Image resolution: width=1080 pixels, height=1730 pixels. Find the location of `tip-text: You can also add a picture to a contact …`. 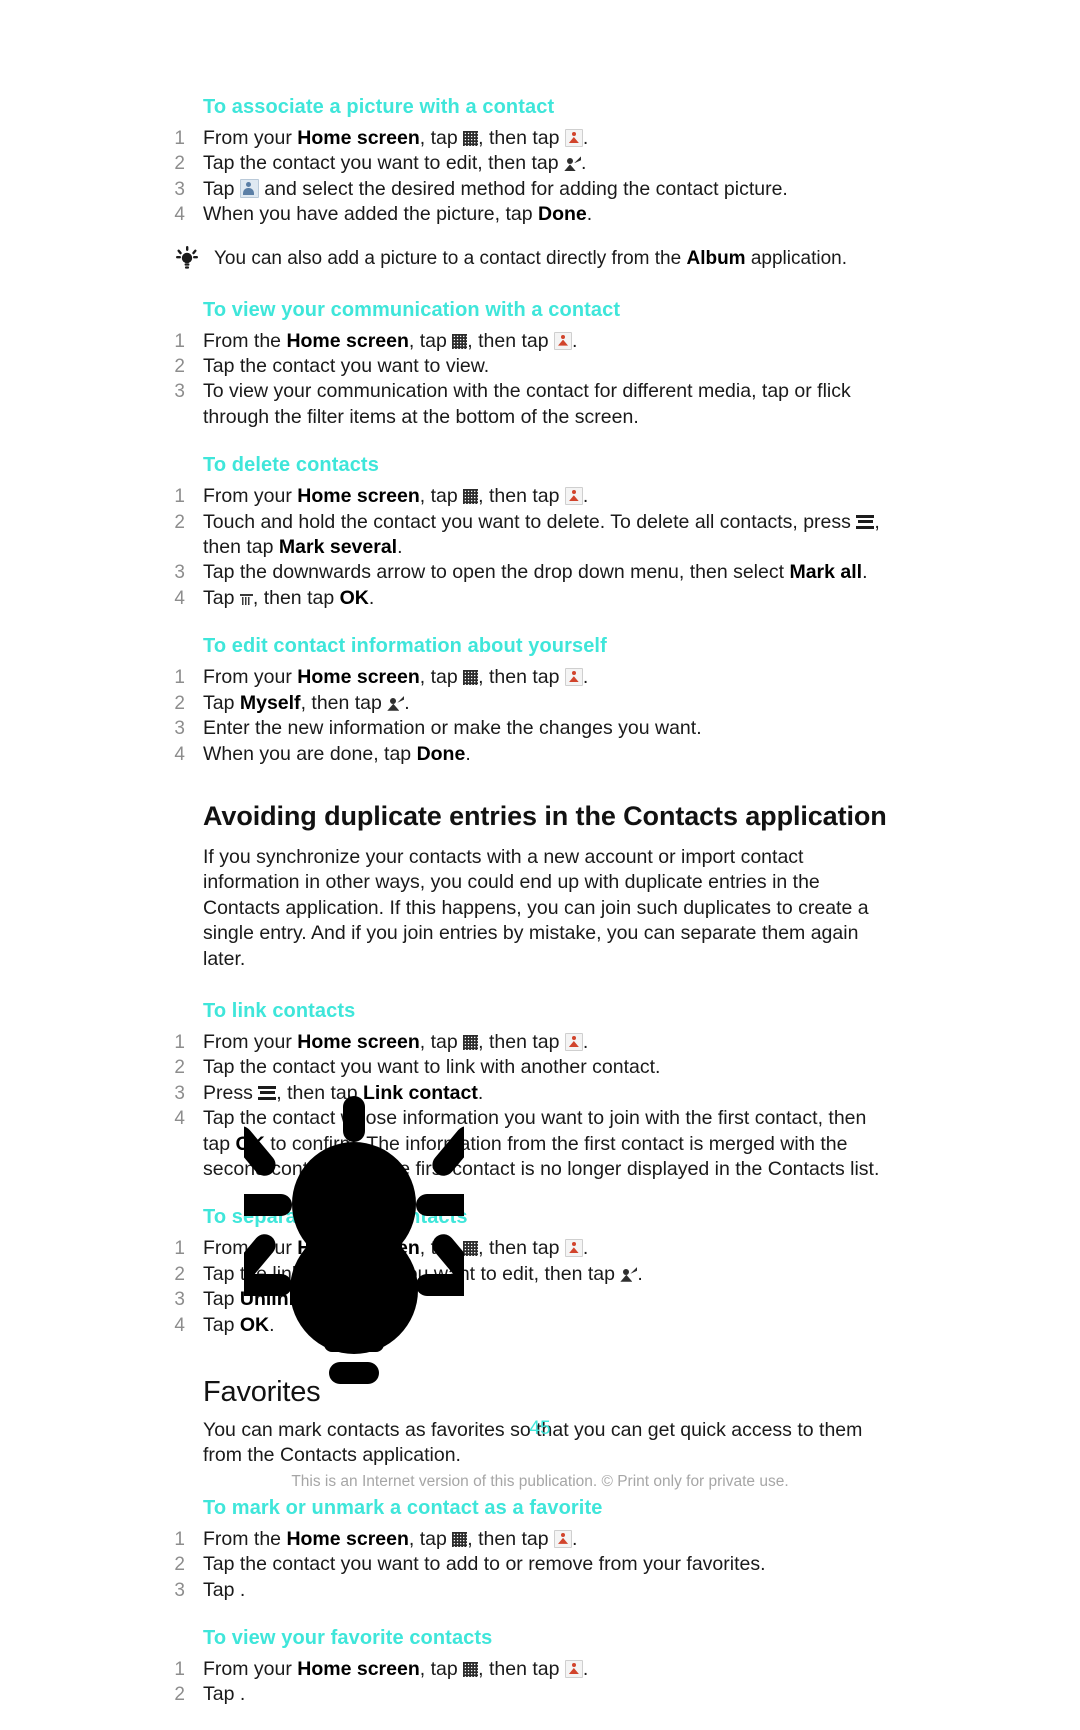

tip-text: You can also add a picture to a contact … is located at coordinates (530, 258).